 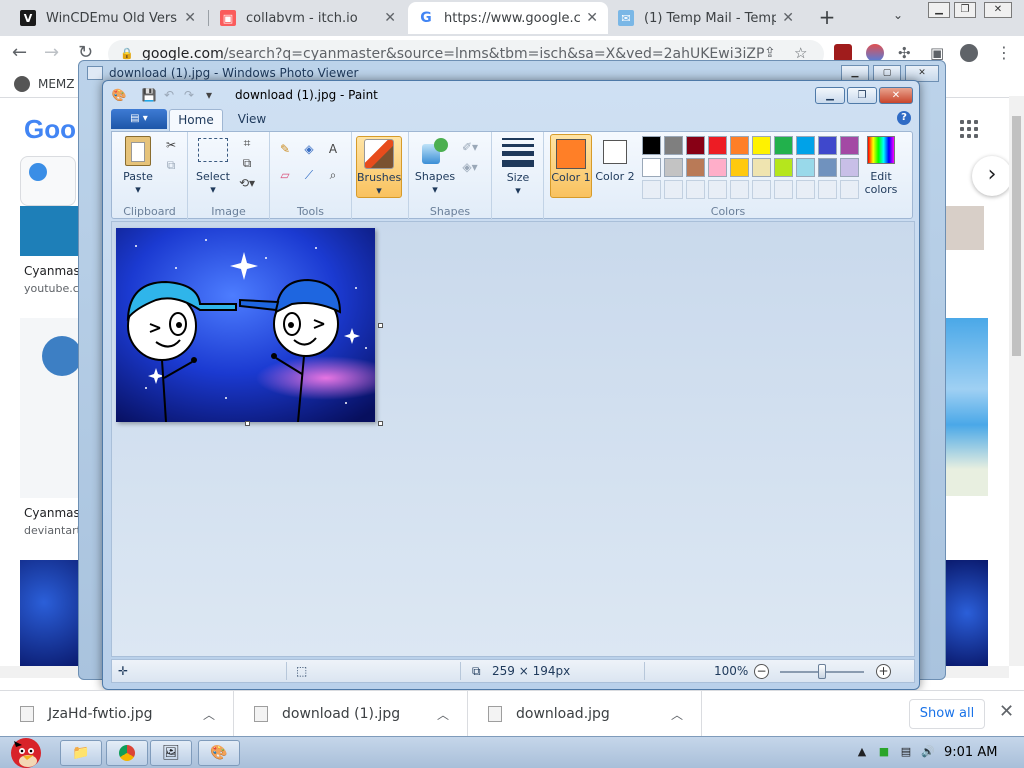 What do you see at coordinates (830, 95) in the screenshot?
I see `paint-minimize-icon: ▁` at bounding box center [830, 95].